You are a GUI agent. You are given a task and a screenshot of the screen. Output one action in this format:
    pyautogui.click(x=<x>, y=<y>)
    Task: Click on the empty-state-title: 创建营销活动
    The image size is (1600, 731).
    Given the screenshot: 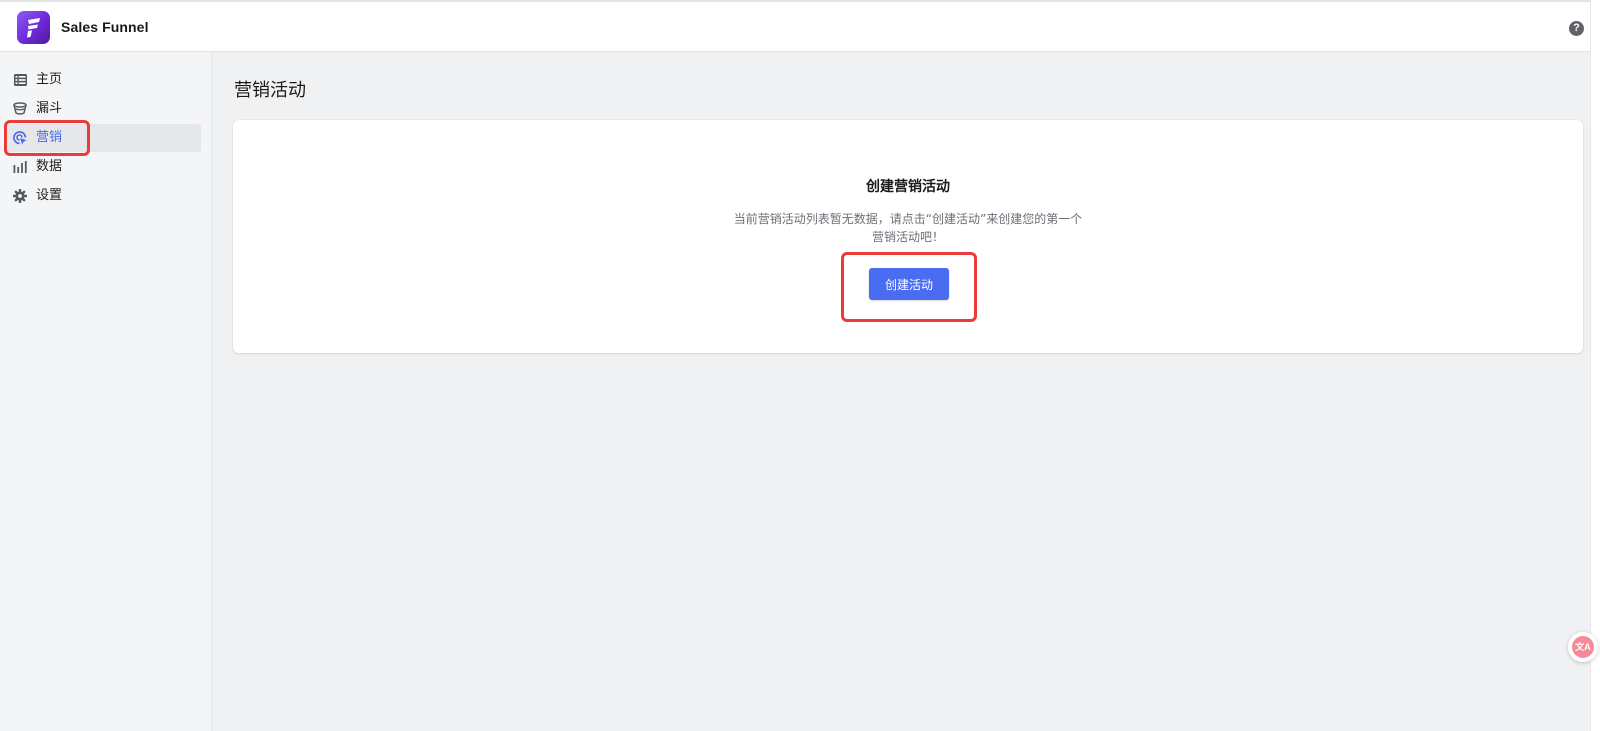 What is the action you would take?
    pyautogui.click(x=908, y=187)
    